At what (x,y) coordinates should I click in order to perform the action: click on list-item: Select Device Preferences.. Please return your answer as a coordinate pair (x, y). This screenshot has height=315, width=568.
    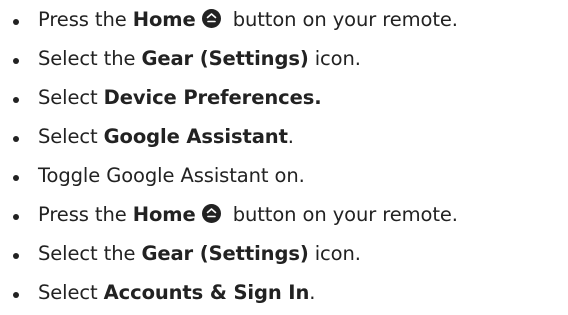
    Looking at the image, I should click on (284, 97).